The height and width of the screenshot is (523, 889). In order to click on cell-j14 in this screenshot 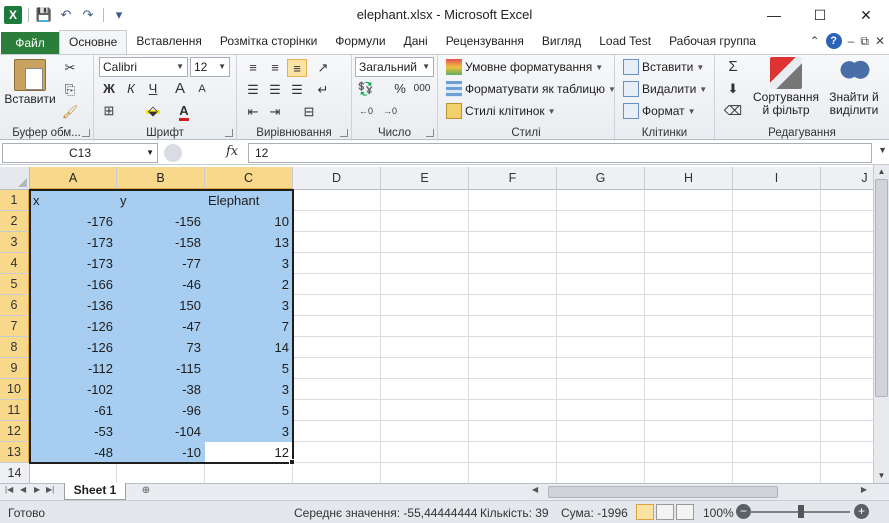, I will do `click(847, 473)`.